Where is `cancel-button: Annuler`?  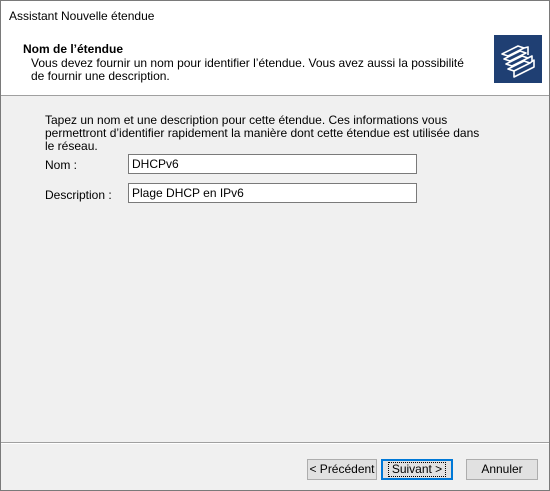
cancel-button: Annuler is located at coordinates (502, 469).